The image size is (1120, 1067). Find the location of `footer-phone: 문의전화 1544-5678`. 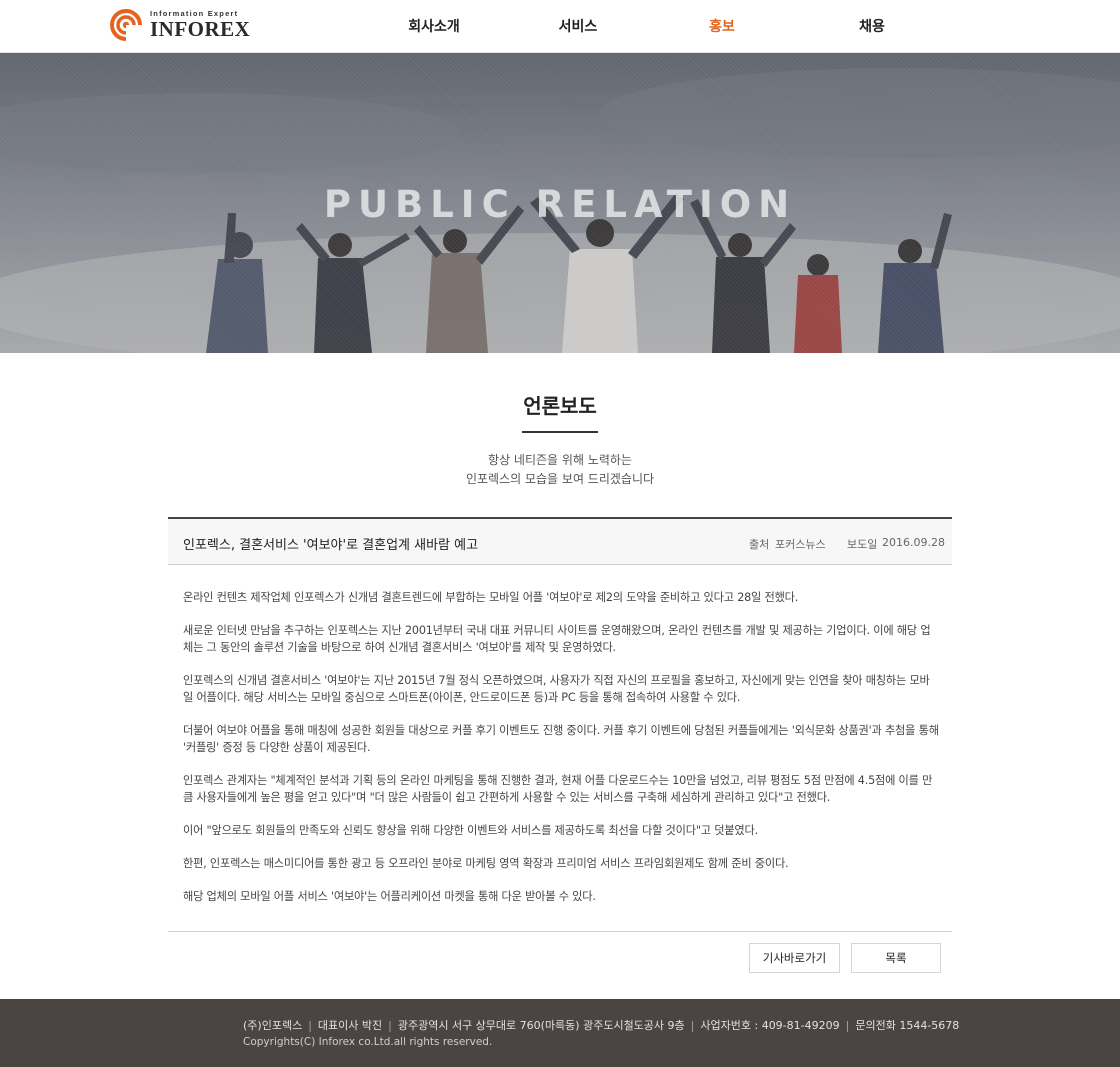

footer-phone: 문의전화 1544-5678 is located at coordinates (907, 1025).